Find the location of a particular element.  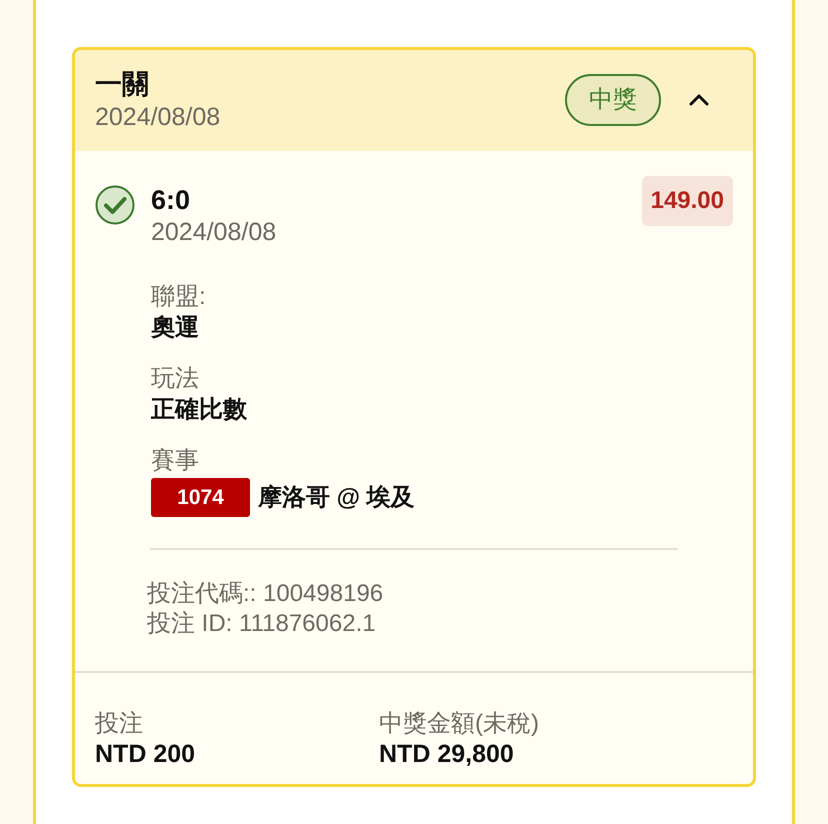

field-value: 正確比數 is located at coordinates (199, 410).